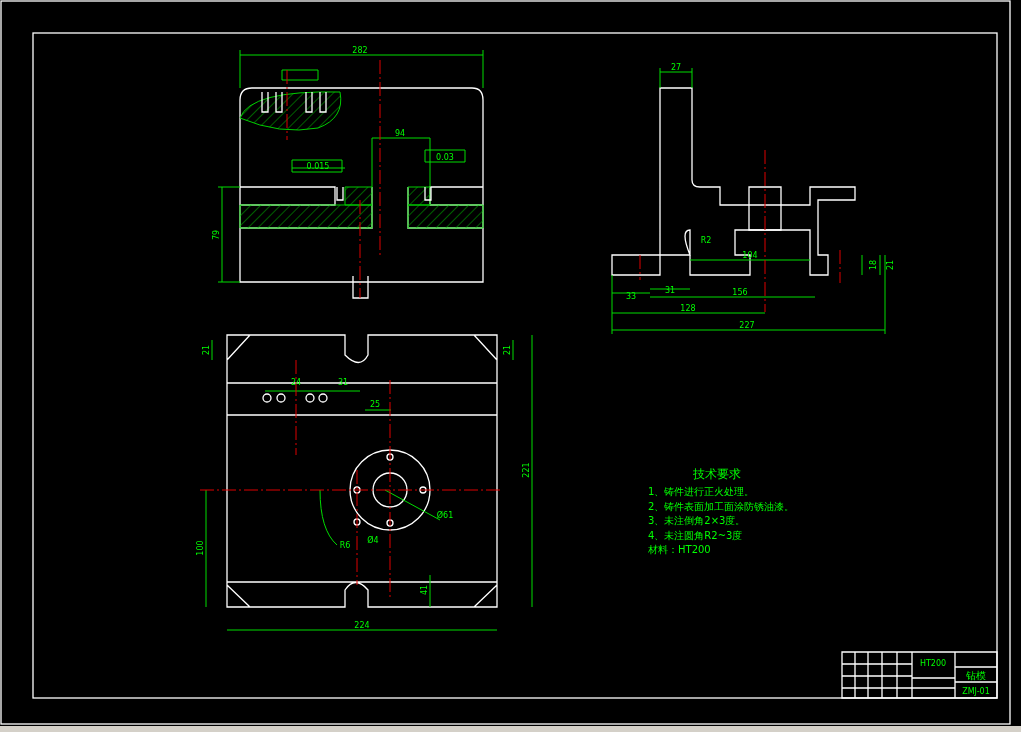 This screenshot has height=732, width=1021. I want to click on dimension-label: 79, so click(216, 235).